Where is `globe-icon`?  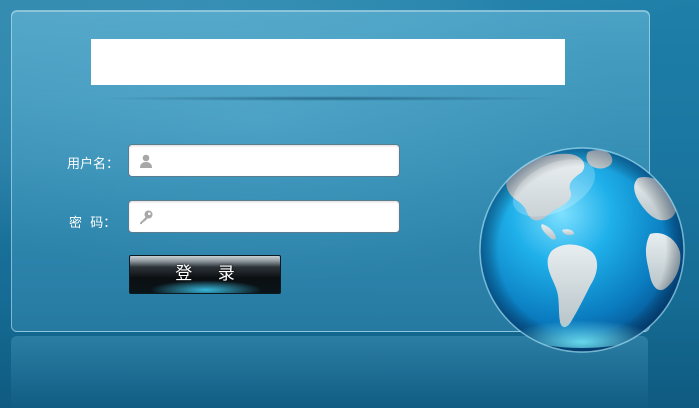 globe-icon is located at coordinates (582, 250).